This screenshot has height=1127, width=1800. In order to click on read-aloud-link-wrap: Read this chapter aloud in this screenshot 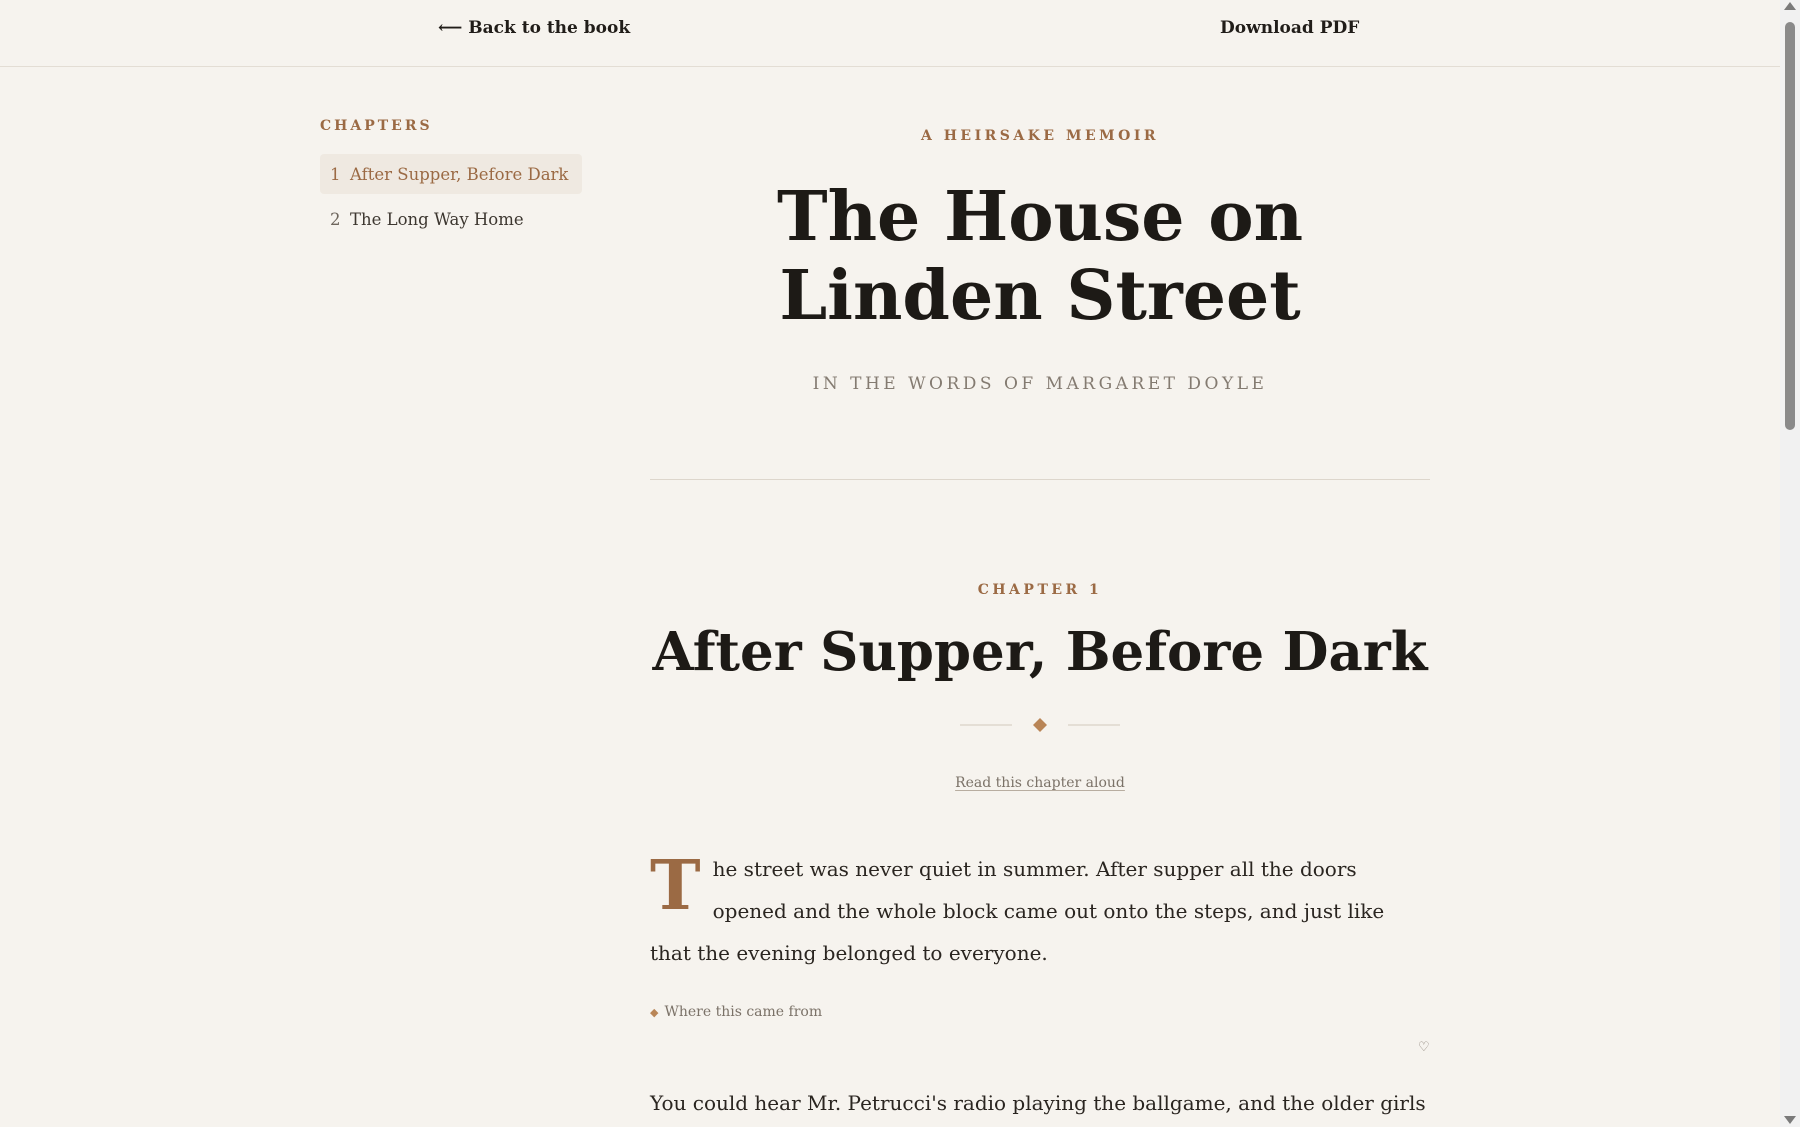, I will do `click(1040, 783)`.